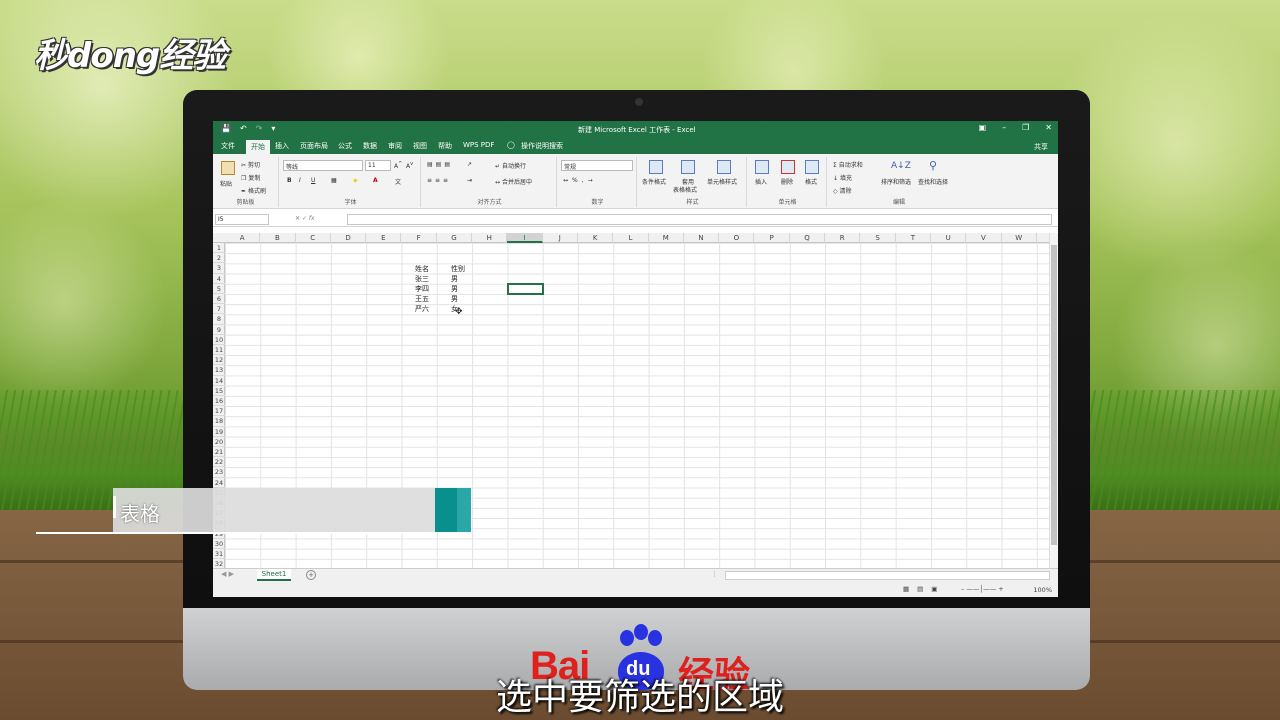  I want to click on column-header-j: J, so click(560, 238).